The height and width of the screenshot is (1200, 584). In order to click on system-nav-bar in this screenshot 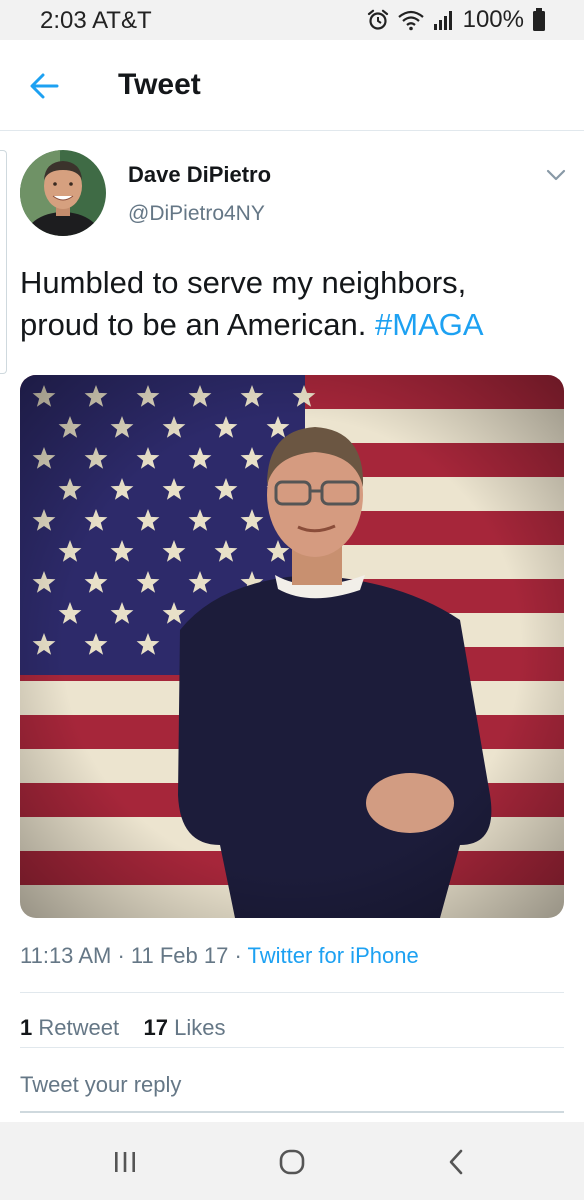, I will do `click(292, 1161)`.